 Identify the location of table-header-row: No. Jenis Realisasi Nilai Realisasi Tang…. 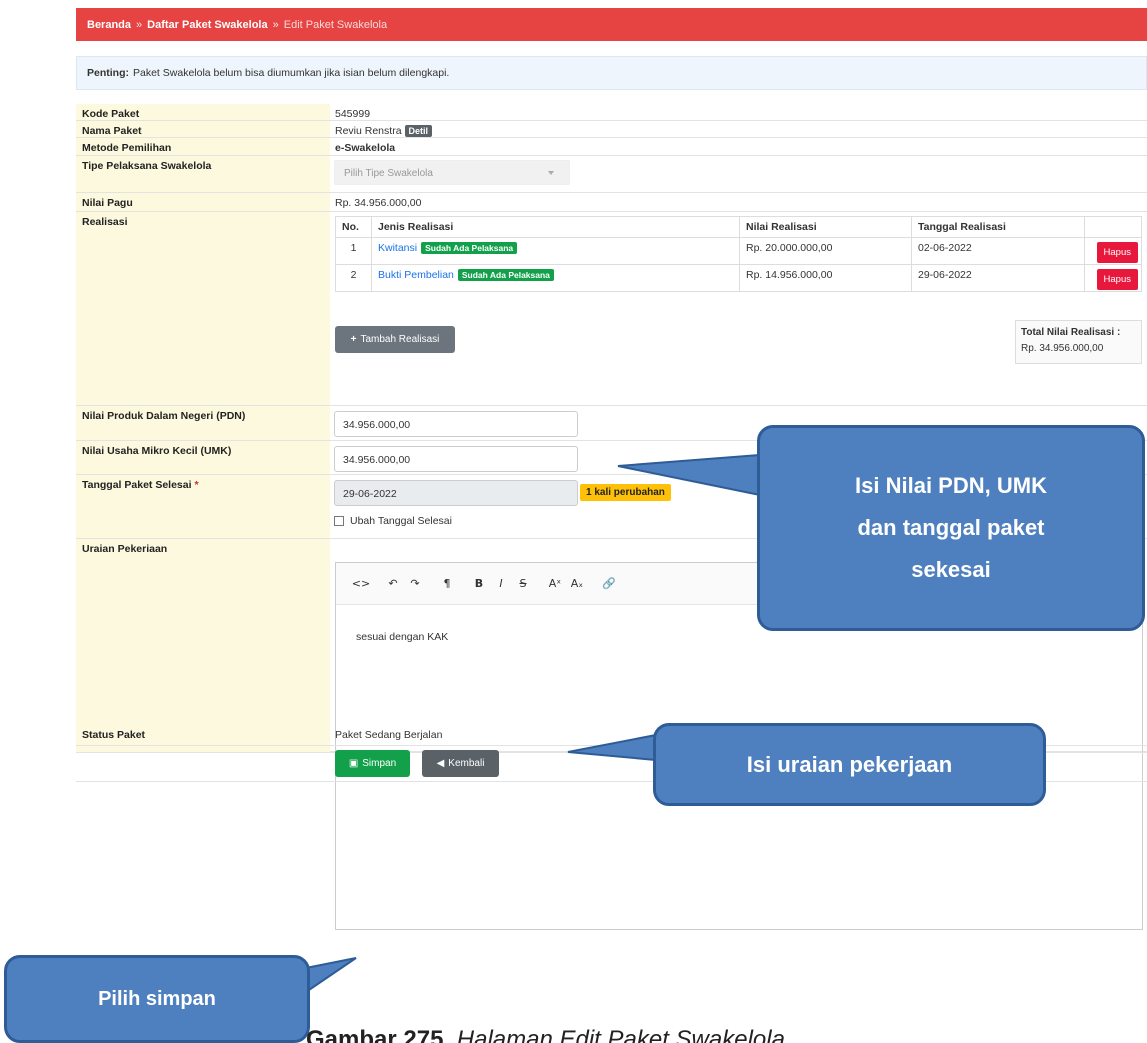
(738, 227).